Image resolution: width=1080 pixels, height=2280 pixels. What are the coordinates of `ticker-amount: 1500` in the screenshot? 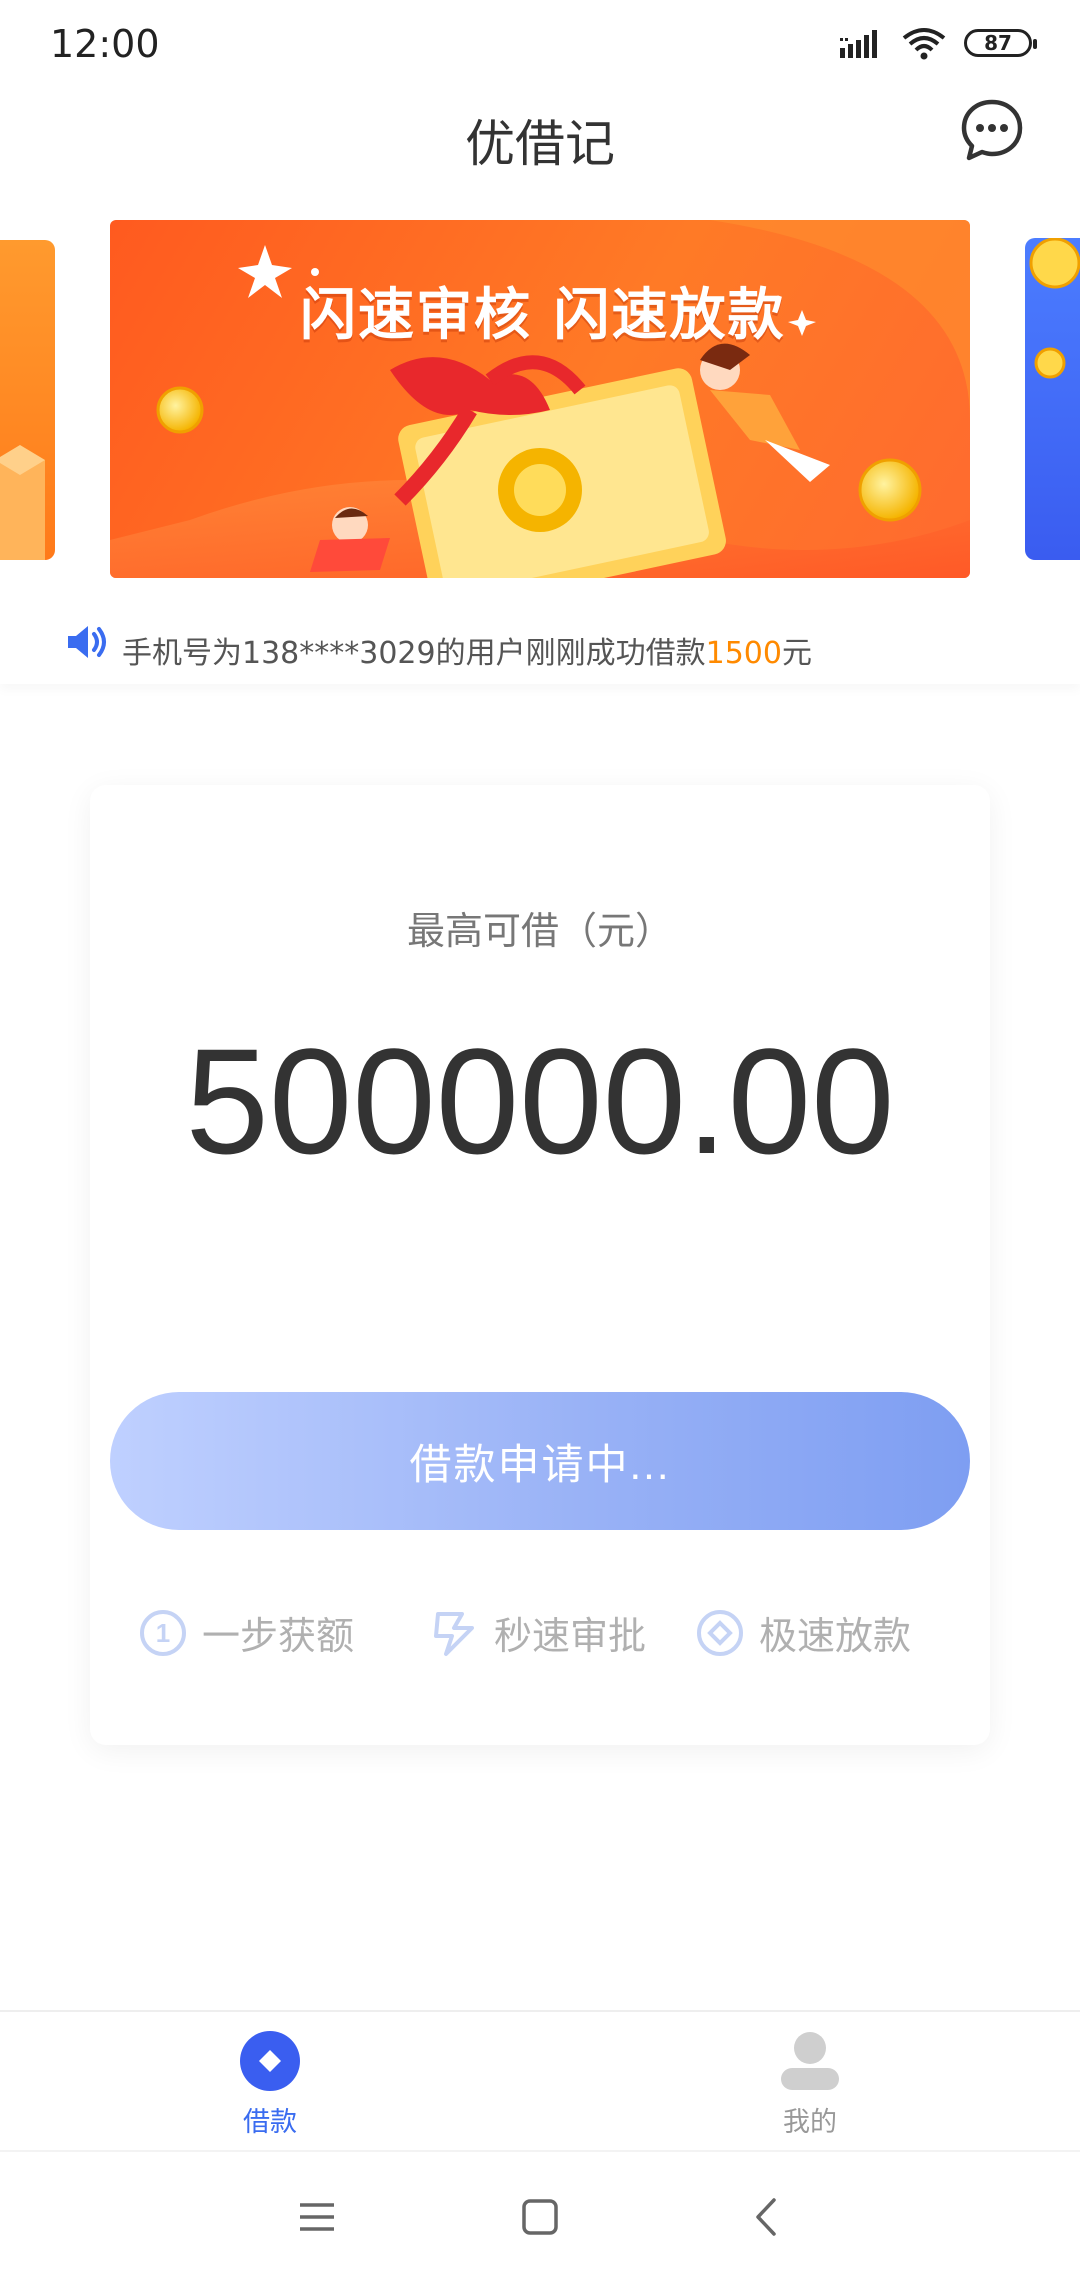 It's located at (743, 653).